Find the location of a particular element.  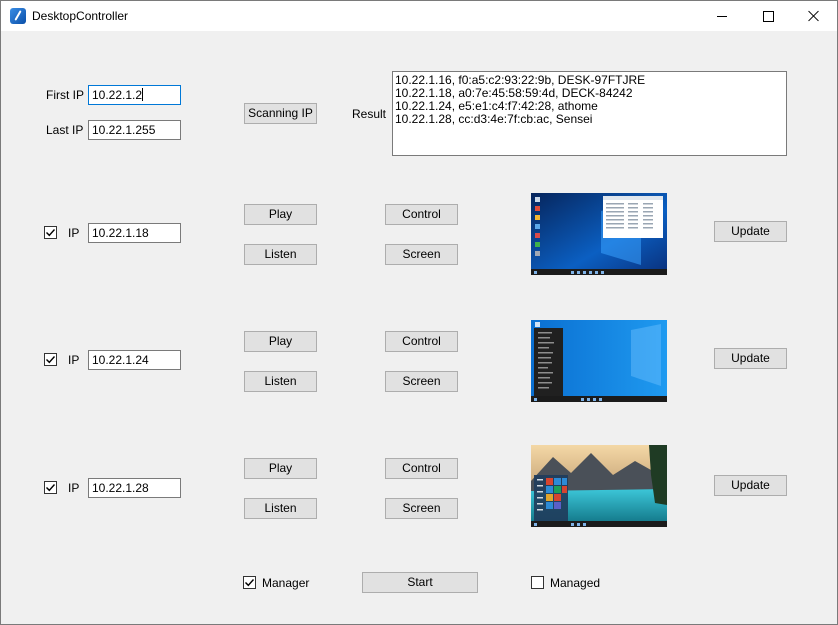

client-2-screen-thumbnail is located at coordinates (599, 361).